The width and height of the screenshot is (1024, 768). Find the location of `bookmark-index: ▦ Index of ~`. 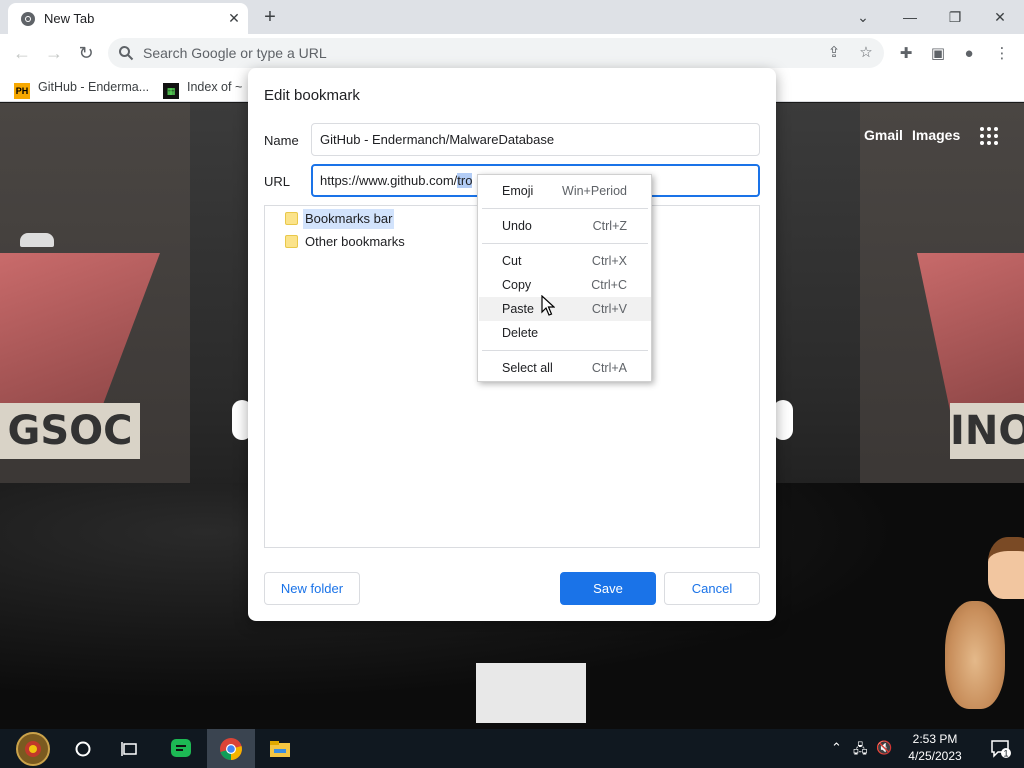

bookmark-index: ▦ Index of ~ is located at coordinates (203, 88).